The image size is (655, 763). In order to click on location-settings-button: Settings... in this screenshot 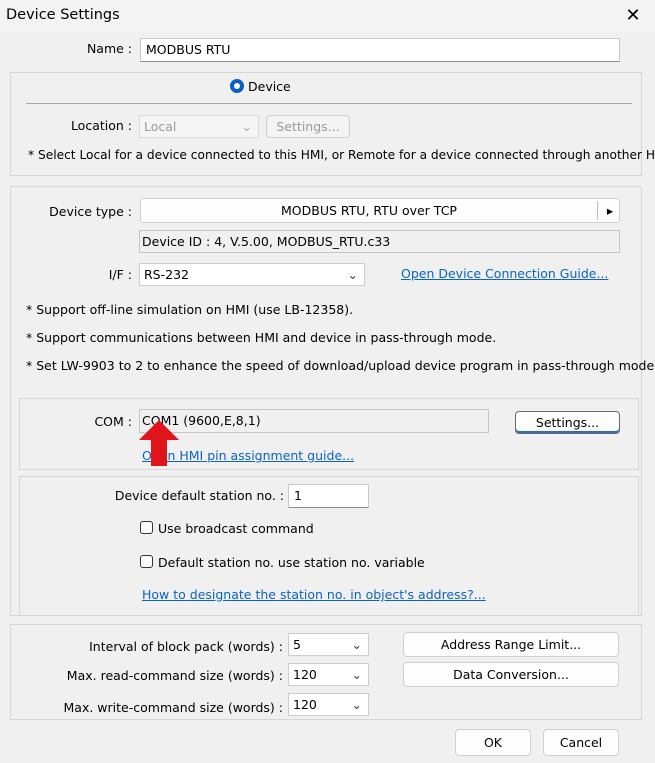, I will do `click(308, 126)`.